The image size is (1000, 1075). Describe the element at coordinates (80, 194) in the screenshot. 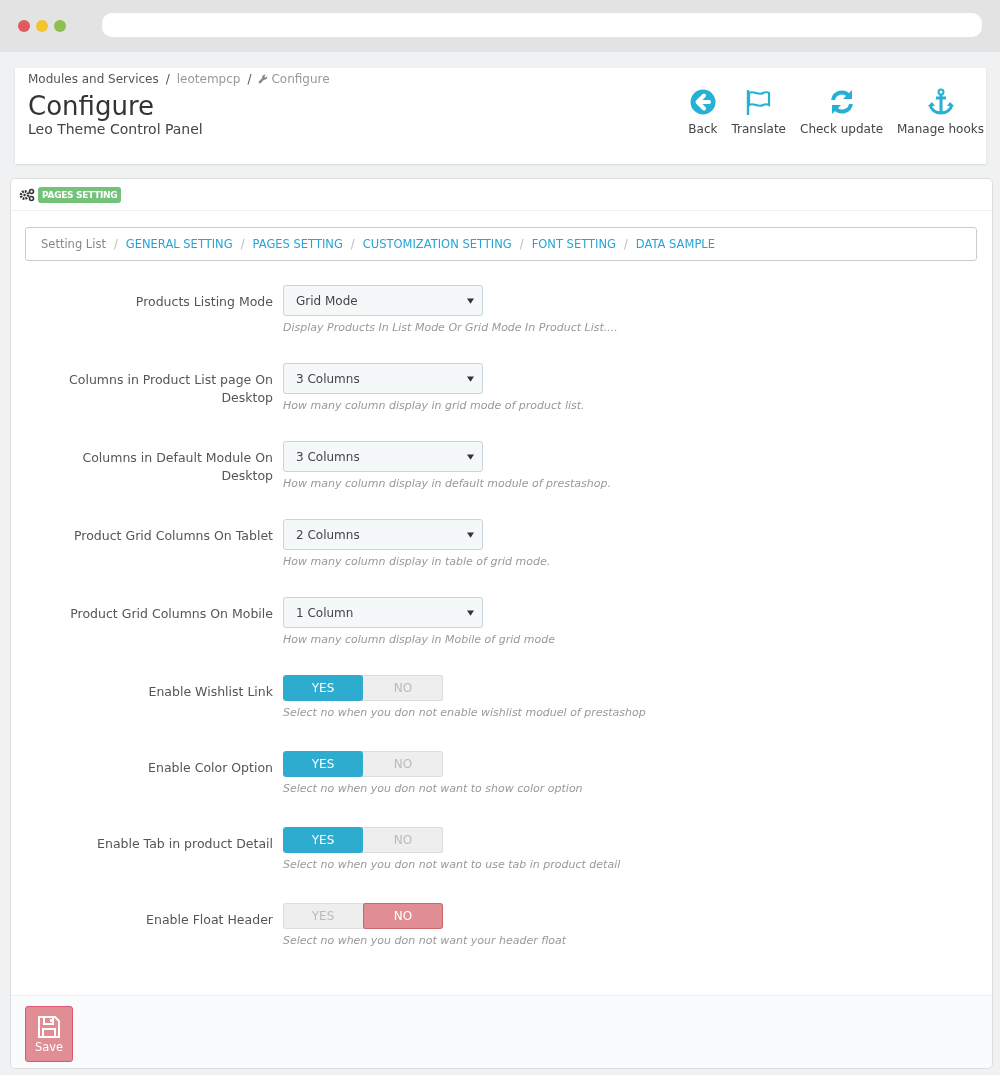

I see `section-badge: PAGES SETTING` at that location.